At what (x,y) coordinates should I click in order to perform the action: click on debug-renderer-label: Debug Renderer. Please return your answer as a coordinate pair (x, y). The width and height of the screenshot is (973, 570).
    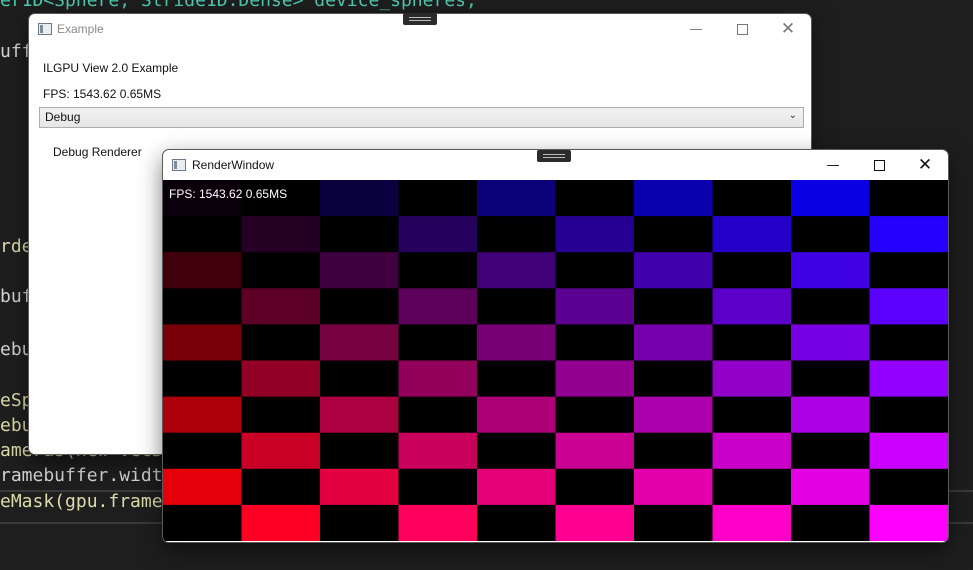
    Looking at the image, I should click on (97, 152).